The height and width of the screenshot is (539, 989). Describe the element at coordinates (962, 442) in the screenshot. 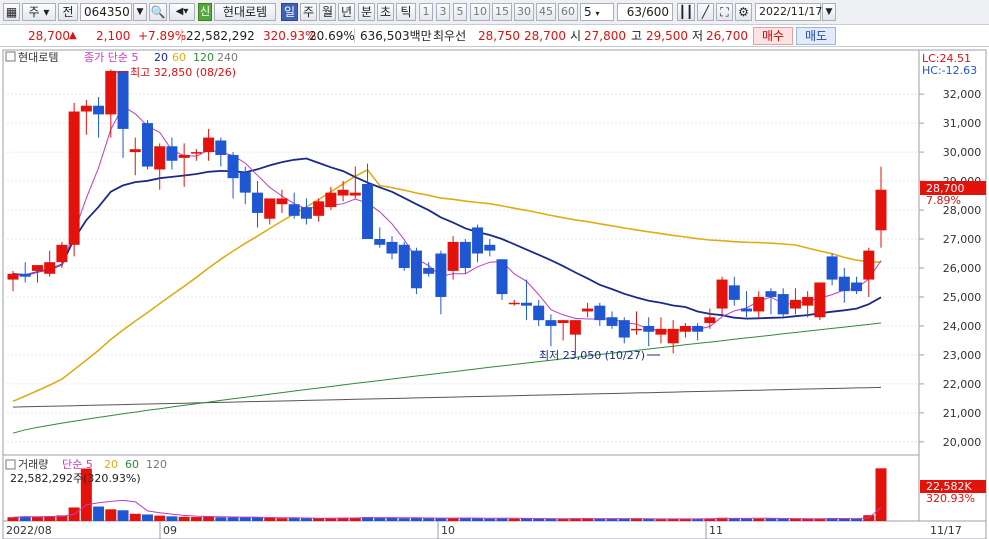

I see `y-tick-label: 20,000` at that location.